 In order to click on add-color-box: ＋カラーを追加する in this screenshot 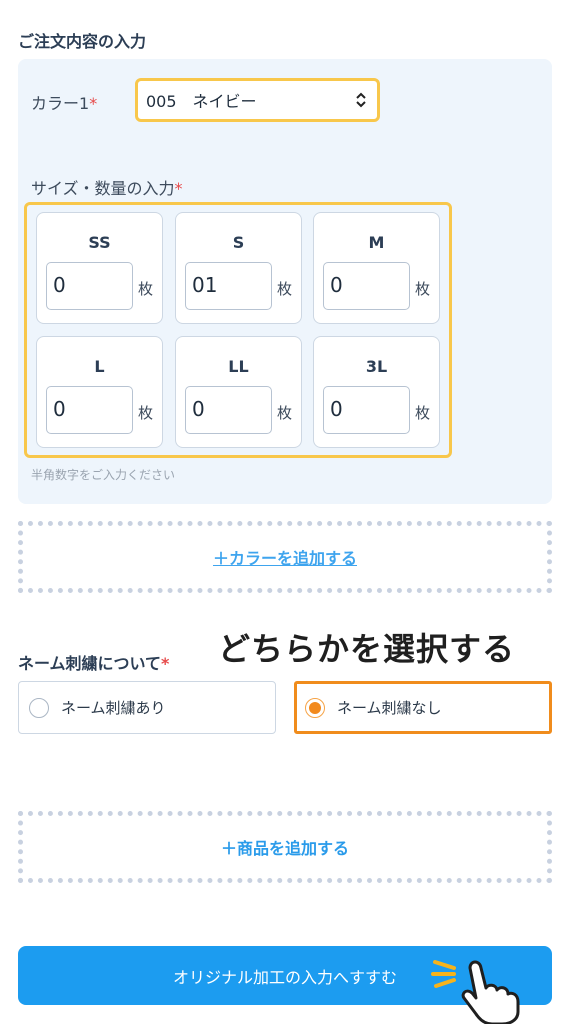, I will do `click(285, 557)`.